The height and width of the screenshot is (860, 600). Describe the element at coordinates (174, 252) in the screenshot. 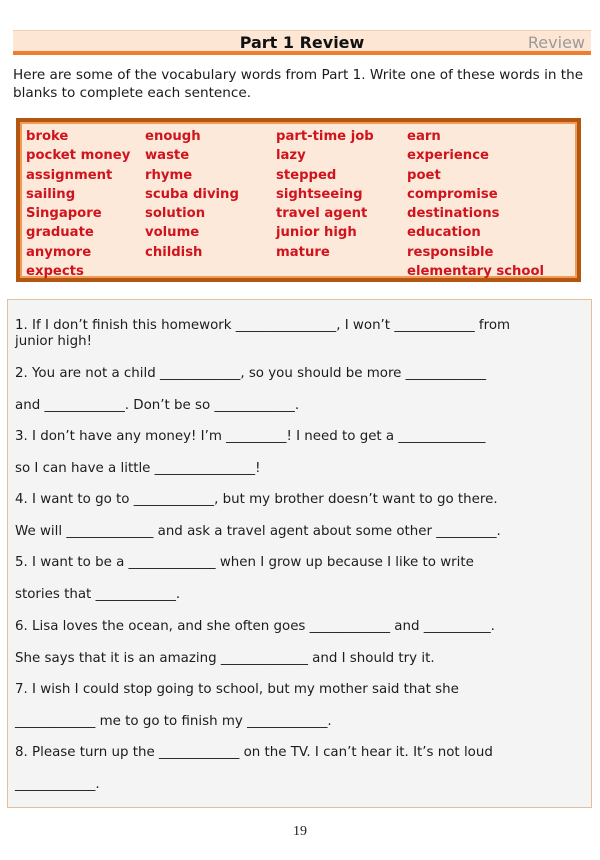

I see `vocab-word: childish` at that location.